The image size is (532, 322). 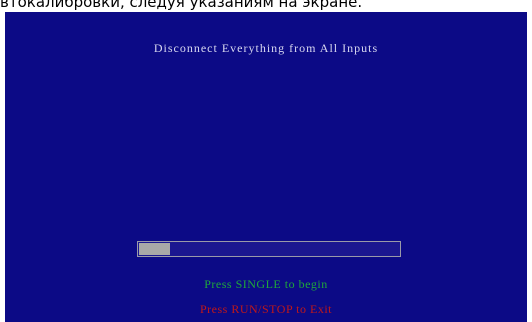 I want to click on begin-prompt: Press SINGLE to begin, so click(x=266, y=284).